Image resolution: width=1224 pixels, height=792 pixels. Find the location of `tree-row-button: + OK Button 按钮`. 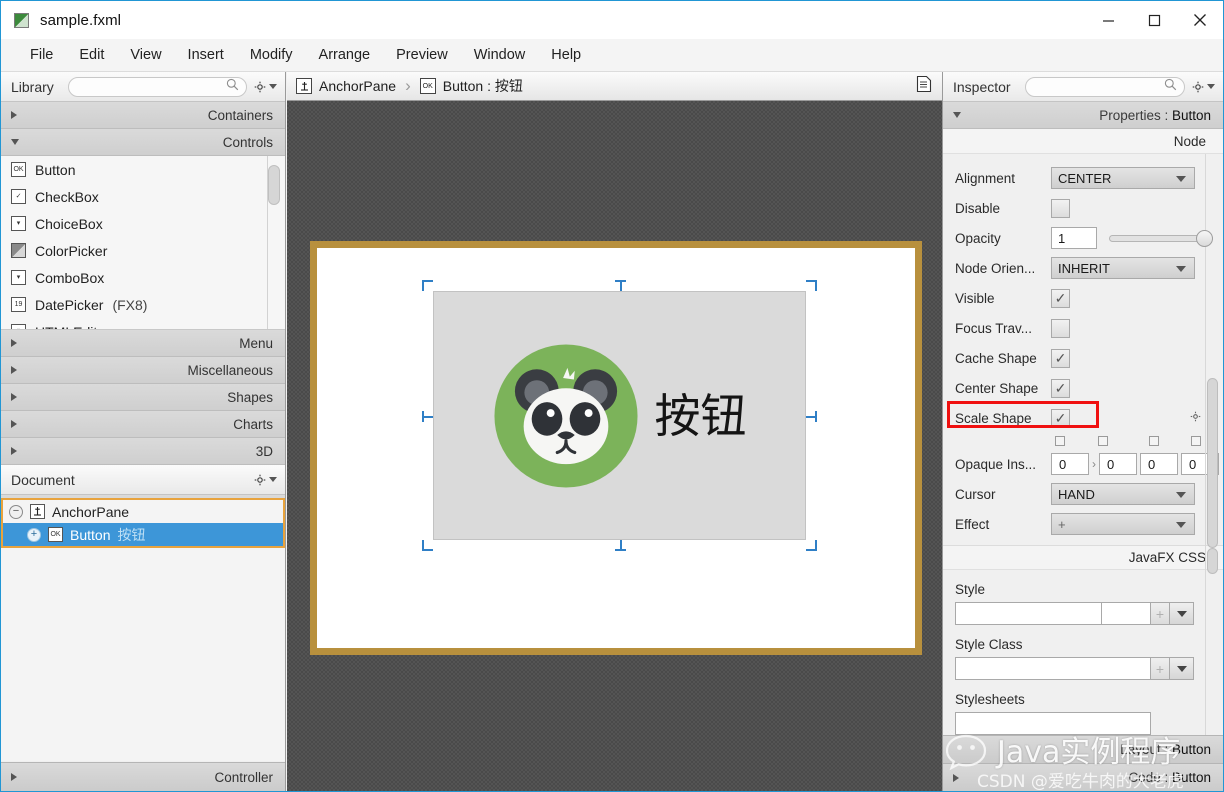

tree-row-button: + OK Button 按钮 is located at coordinates (143, 534).